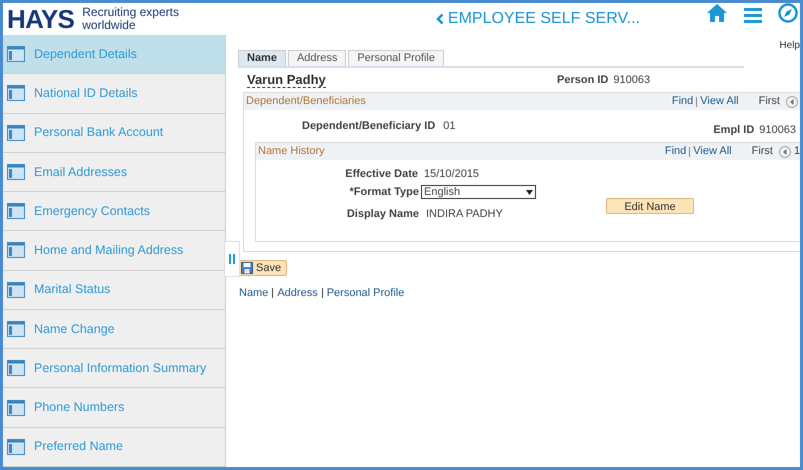 This screenshot has width=803, height=470. I want to click on field-label: Dependent/Beneficiary ID, so click(369, 126).